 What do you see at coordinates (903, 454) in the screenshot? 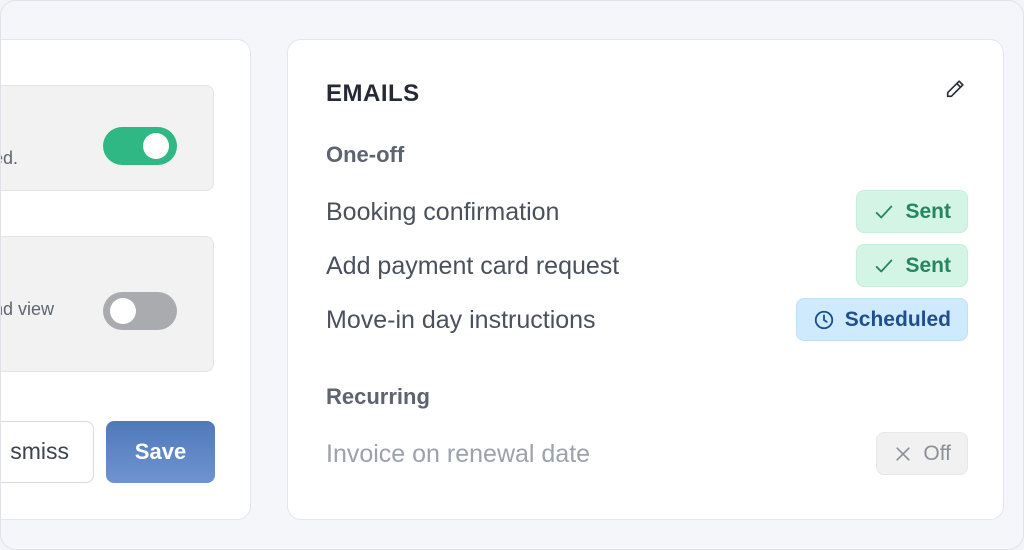
I see `x-icon` at bounding box center [903, 454].